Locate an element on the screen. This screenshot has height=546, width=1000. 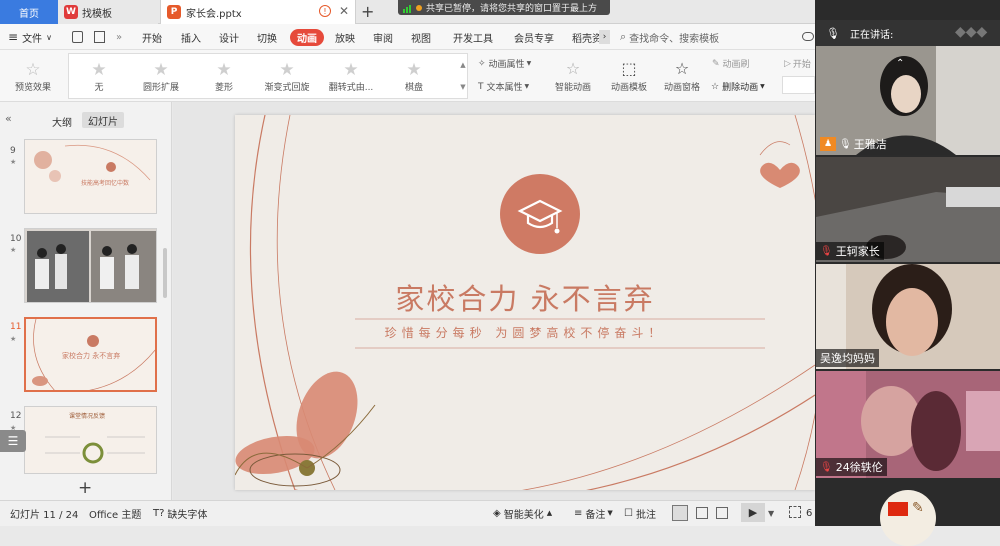
delete-animation-button: ☆ 删除动画 ▼ is located at coordinates (738, 87).